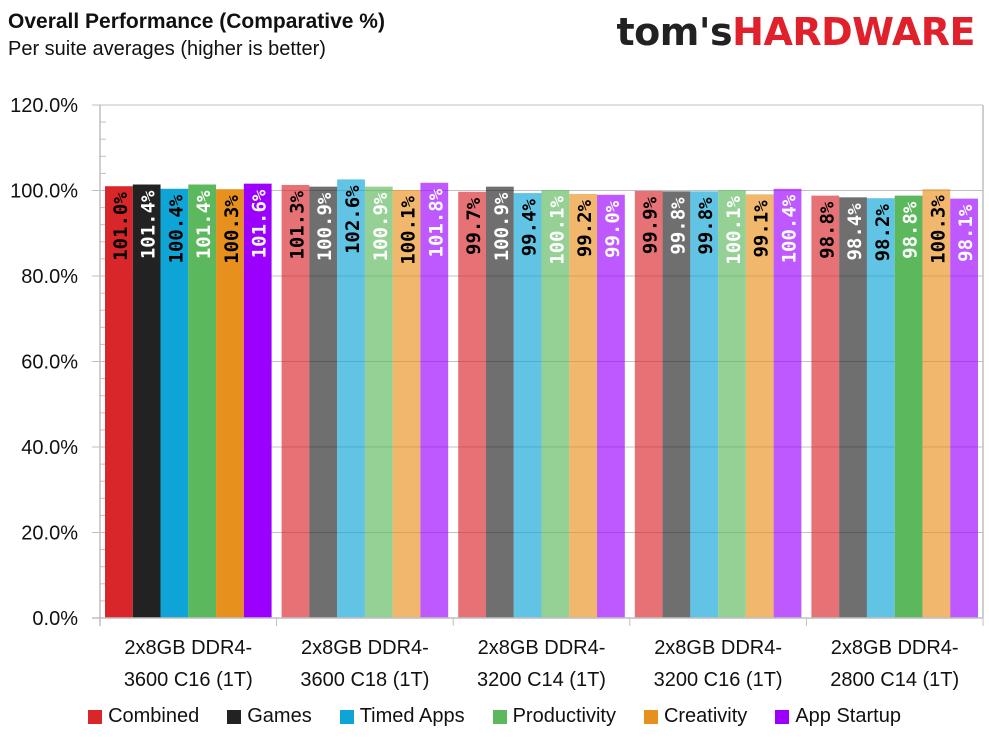 Image resolution: width=989 pixels, height=742 pixels. Describe the element at coordinates (718, 680) in the screenshot. I see `x-tick-label: 3200 C16 (1T)` at that location.